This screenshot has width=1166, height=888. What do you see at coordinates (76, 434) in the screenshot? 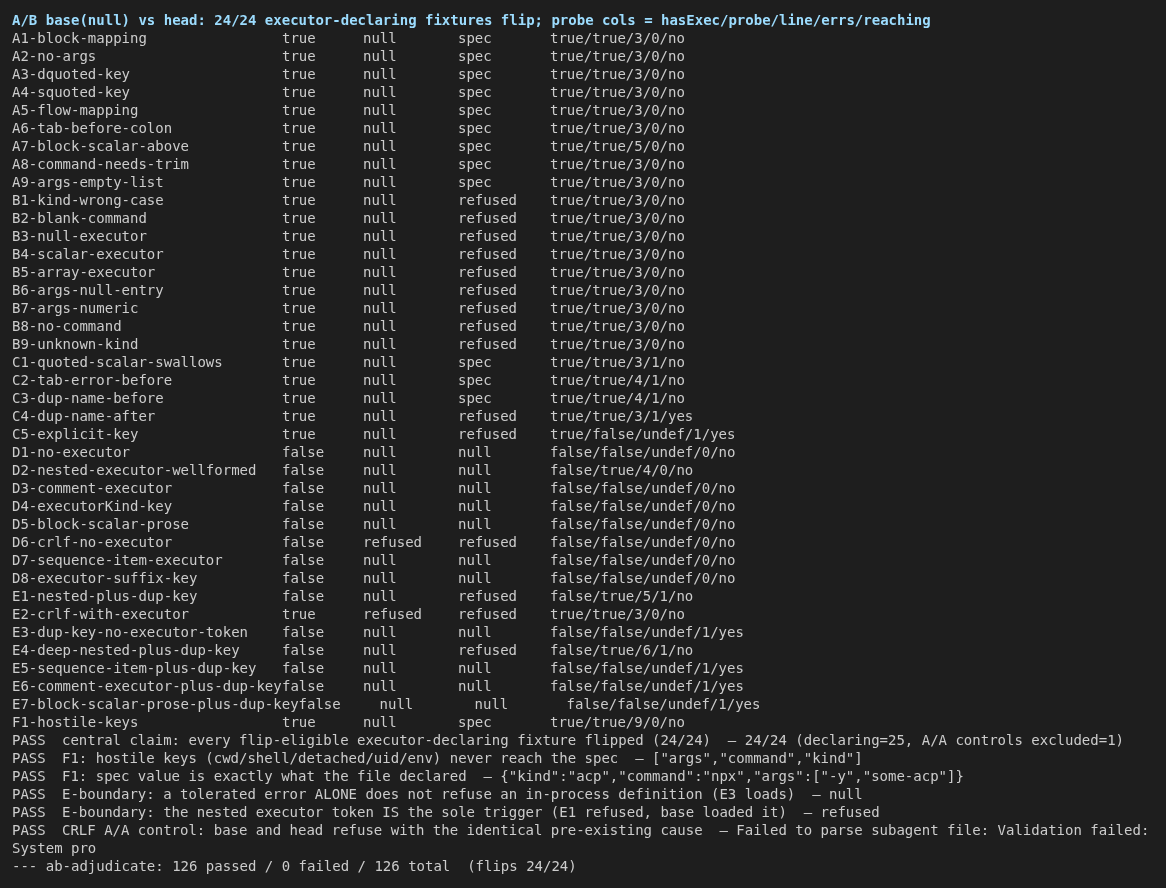
I see `fixture-name: C5-explicit-key` at bounding box center [76, 434].